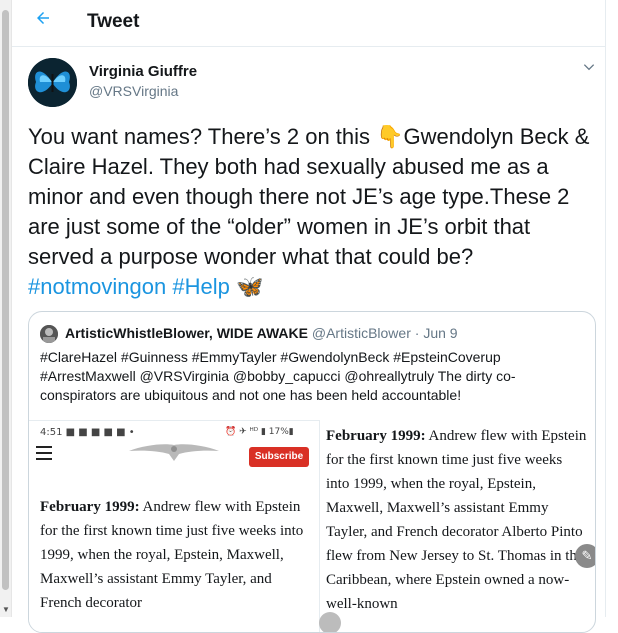 The height and width of the screenshot is (633, 618). Describe the element at coordinates (174, 454) in the screenshot. I see `eagle-logo-icon` at that location.